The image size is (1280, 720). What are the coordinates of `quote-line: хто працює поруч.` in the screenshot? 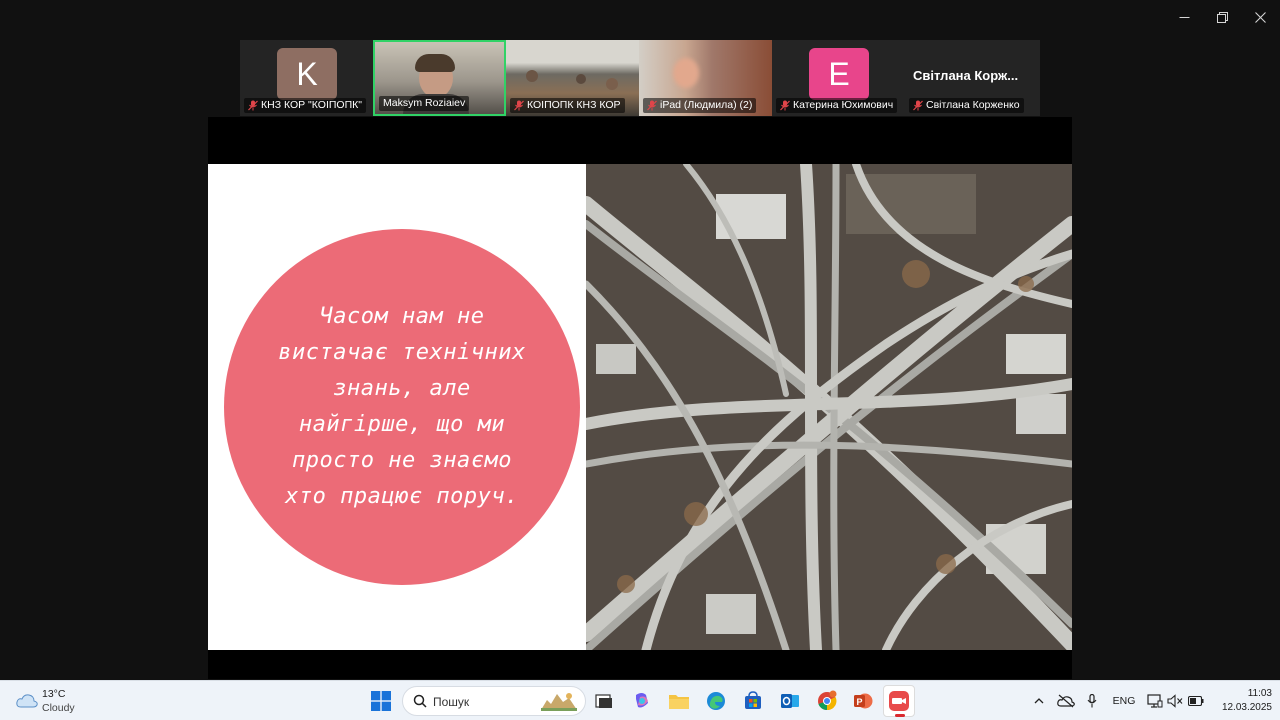 It's located at (402, 496).